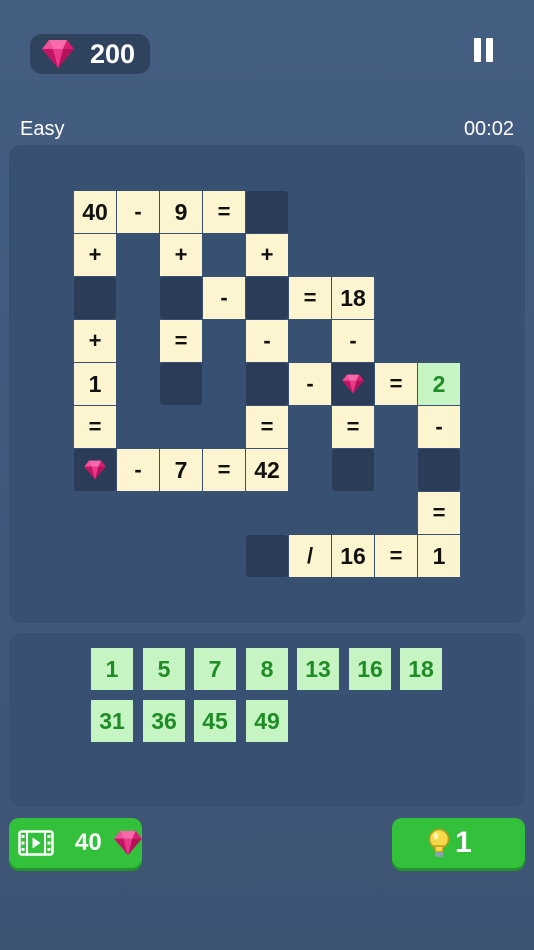 This screenshot has height=950, width=534. I want to click on pause-icon, so click(477, 50).